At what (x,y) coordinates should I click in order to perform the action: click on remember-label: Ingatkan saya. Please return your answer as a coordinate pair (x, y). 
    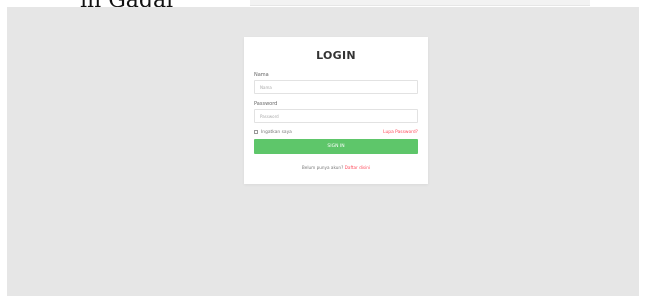
    Looking at the image, I should click on (276, 132).